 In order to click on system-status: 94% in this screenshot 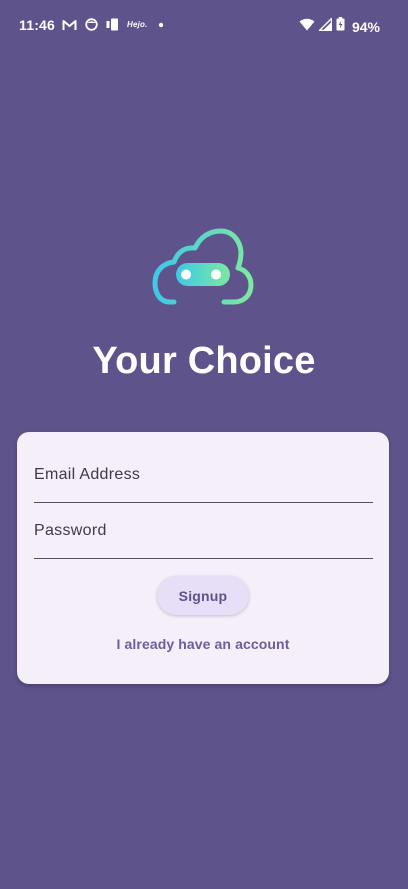, I will do `click(339, 26)`.